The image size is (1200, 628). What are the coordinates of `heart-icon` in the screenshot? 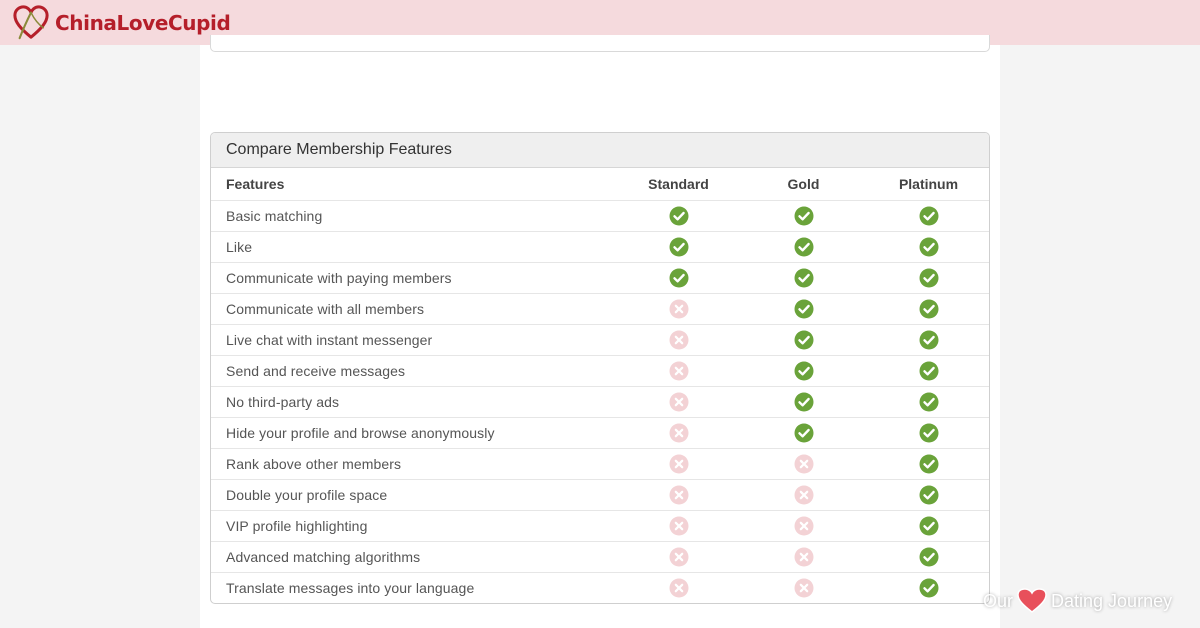 It's located at (1032, 600).